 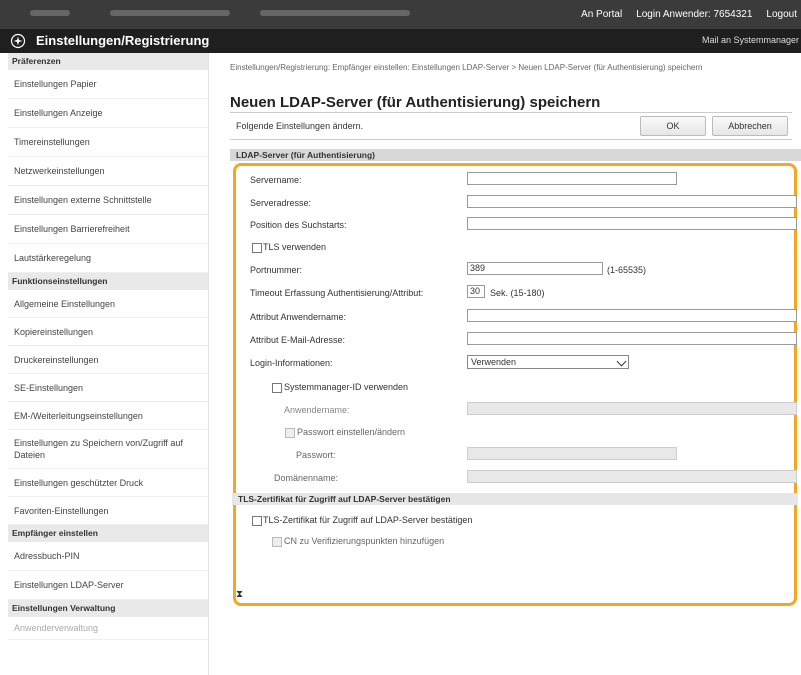 I want to click on cn-add-checkbox, so click(x=277, y=542).